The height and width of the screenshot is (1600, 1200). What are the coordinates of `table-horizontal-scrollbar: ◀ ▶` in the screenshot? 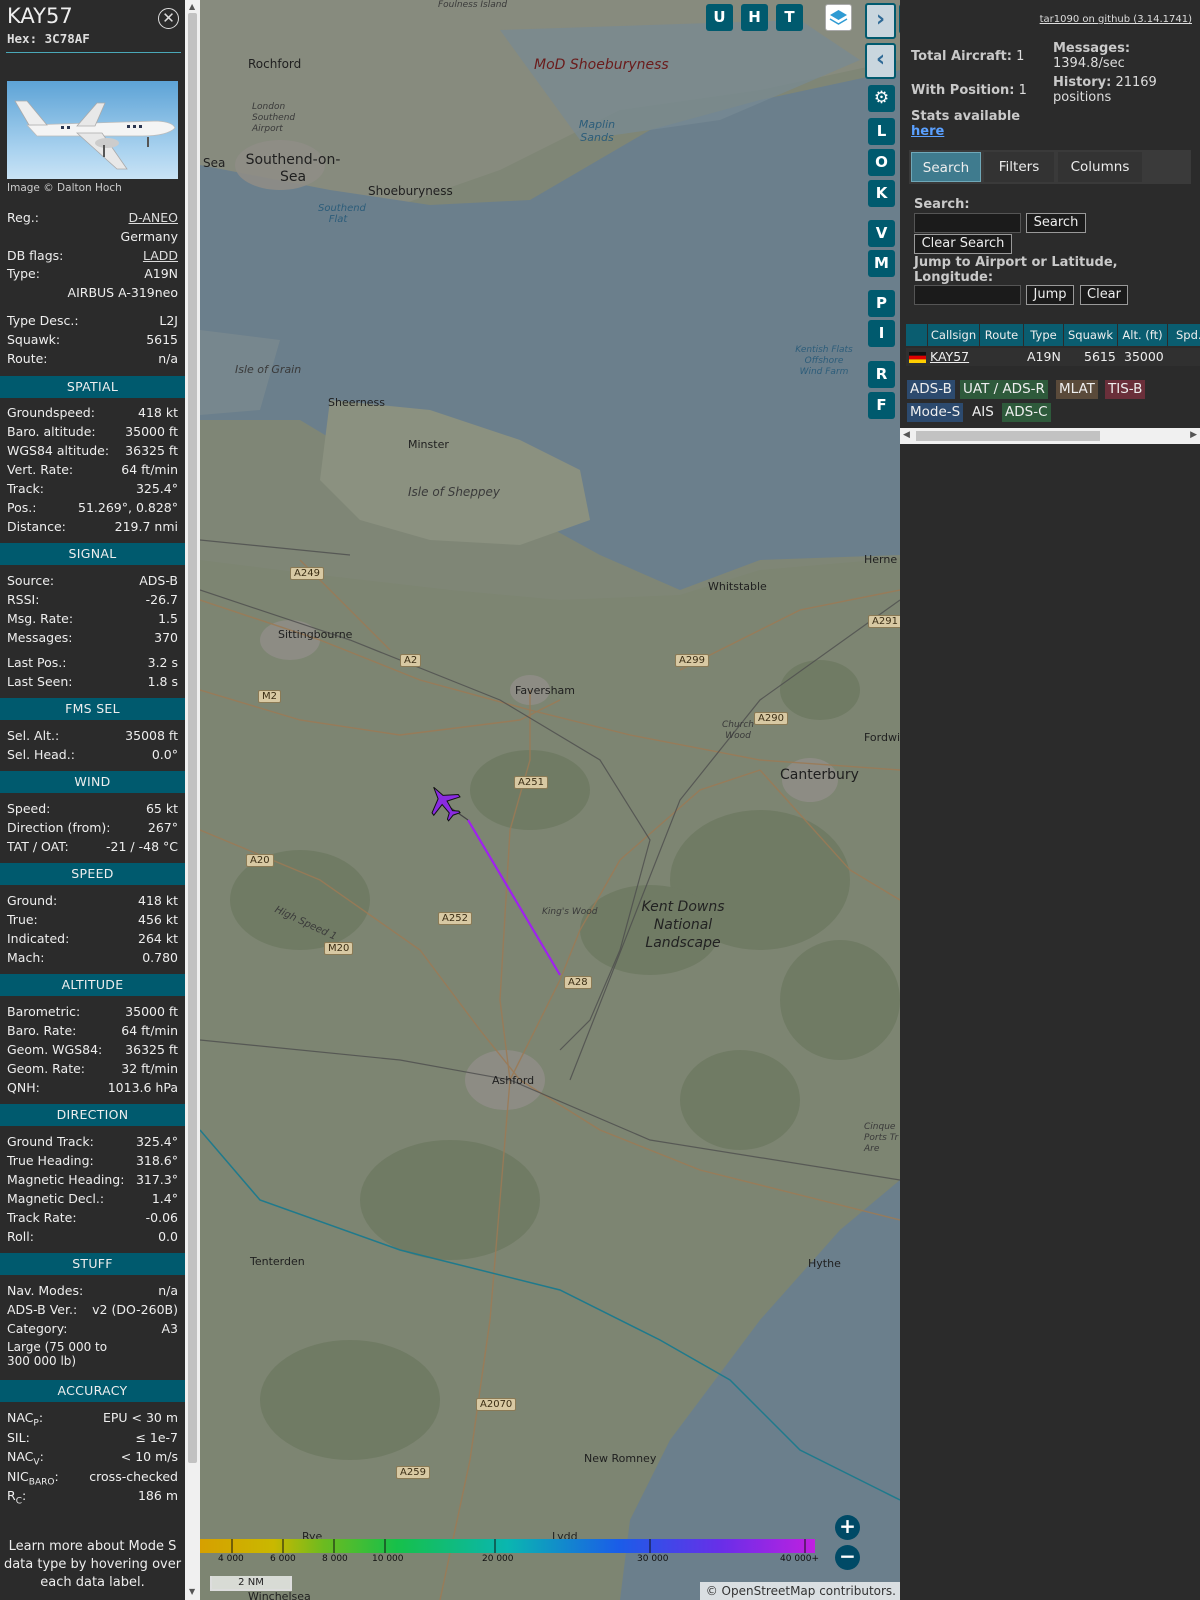 It's located at (1050, 436).